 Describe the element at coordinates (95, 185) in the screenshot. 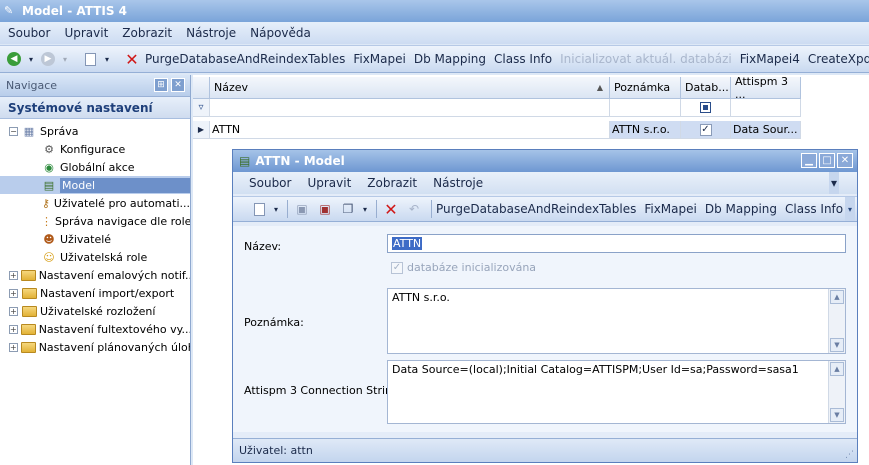

I see `tree-item-model: ▤ Model` at that location.